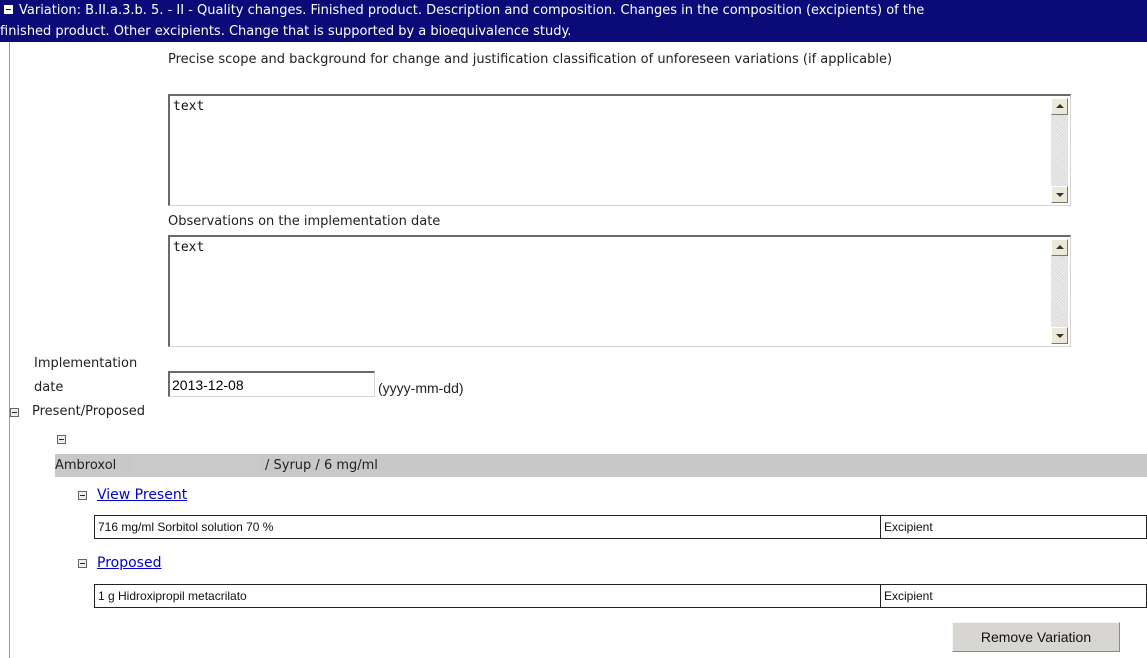 The height and width of the screenshot is (658, 1147). What do you see at coordinates (142, 495) in the screenshot?
I see `view-present-link: View Present` at bounding box center [142, 495].